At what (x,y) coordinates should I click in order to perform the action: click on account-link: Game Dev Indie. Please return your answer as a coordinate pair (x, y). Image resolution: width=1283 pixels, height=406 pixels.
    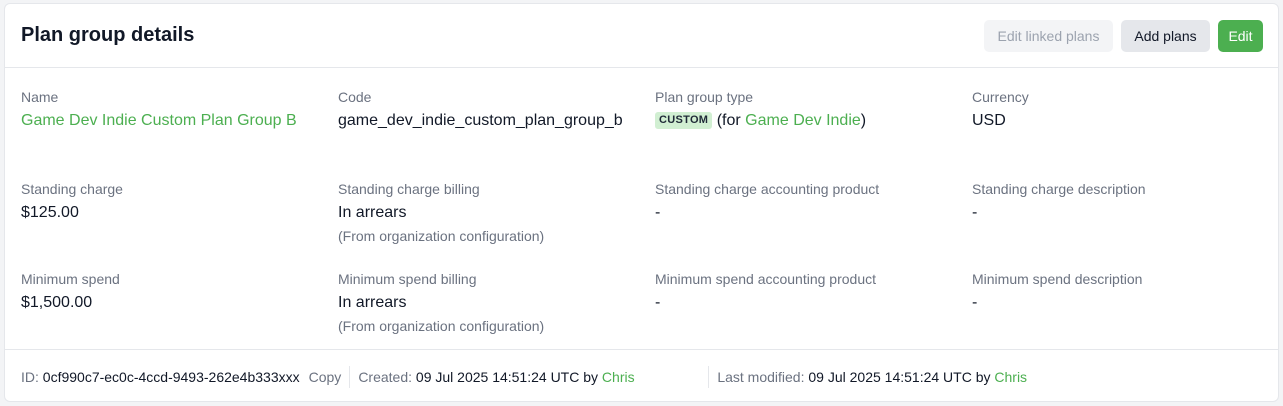
    Looking at the image, I should click on (803, 120).